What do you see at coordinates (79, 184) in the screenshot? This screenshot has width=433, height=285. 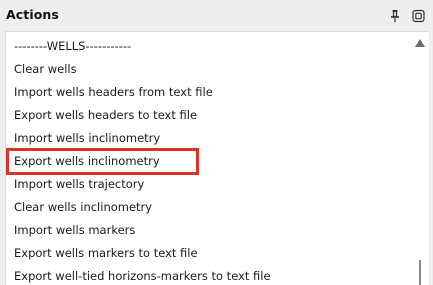 I see `list-item-import-wells-trajectory: Import wells trajectory` at bounding box center [79, 184].